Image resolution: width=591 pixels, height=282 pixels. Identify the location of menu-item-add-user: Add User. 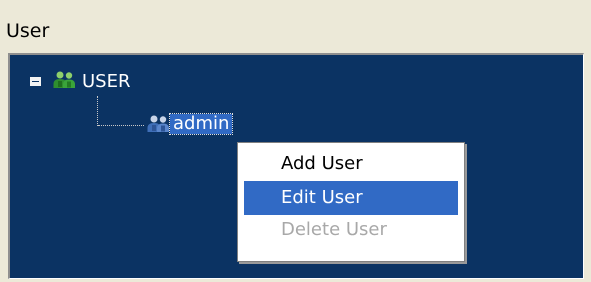
(351, 164).